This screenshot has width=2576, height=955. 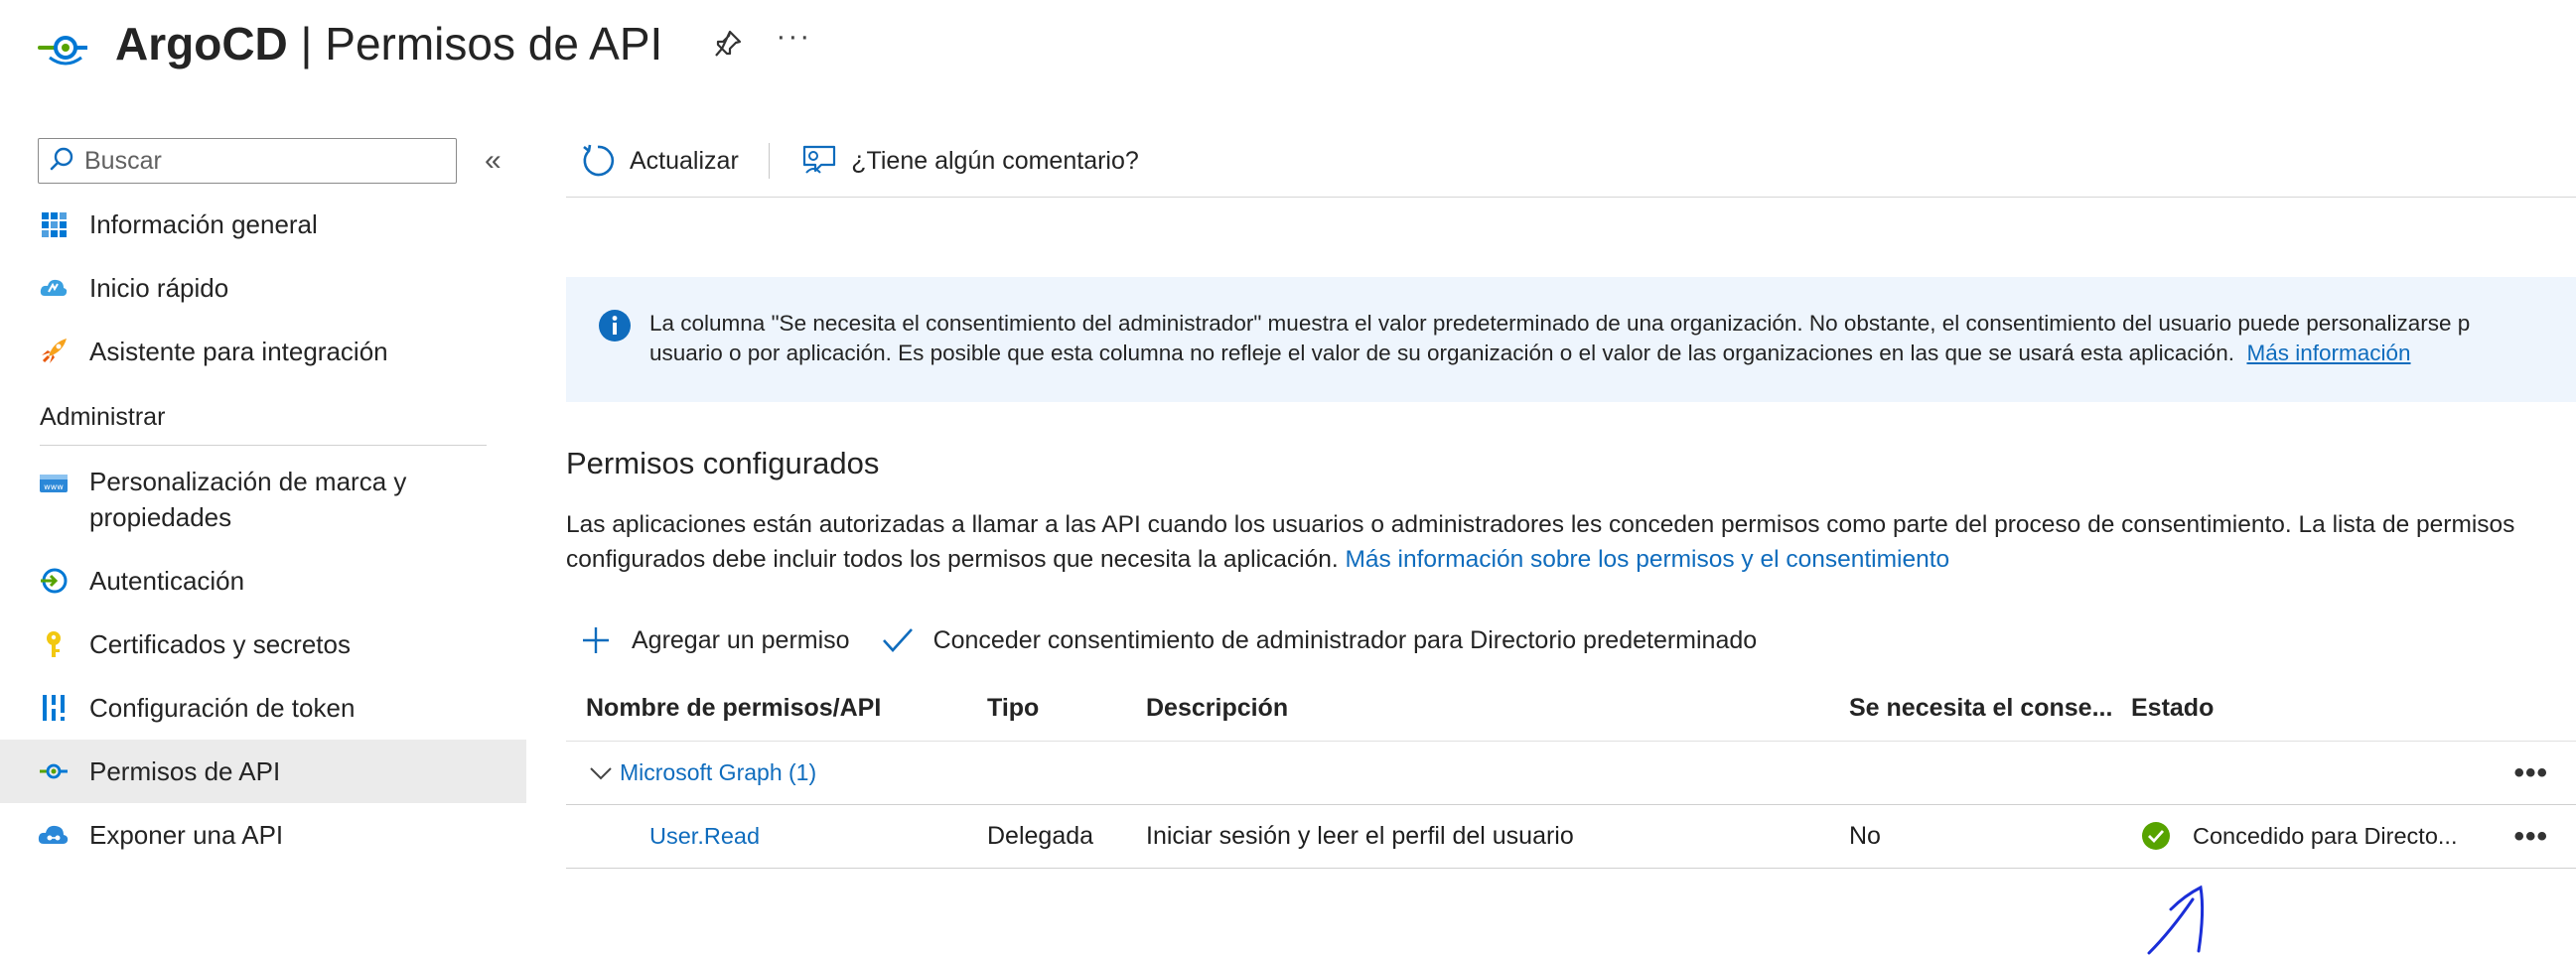 I want to click on sidebar-section-manage: Administrar, so click(x=103, y=417).